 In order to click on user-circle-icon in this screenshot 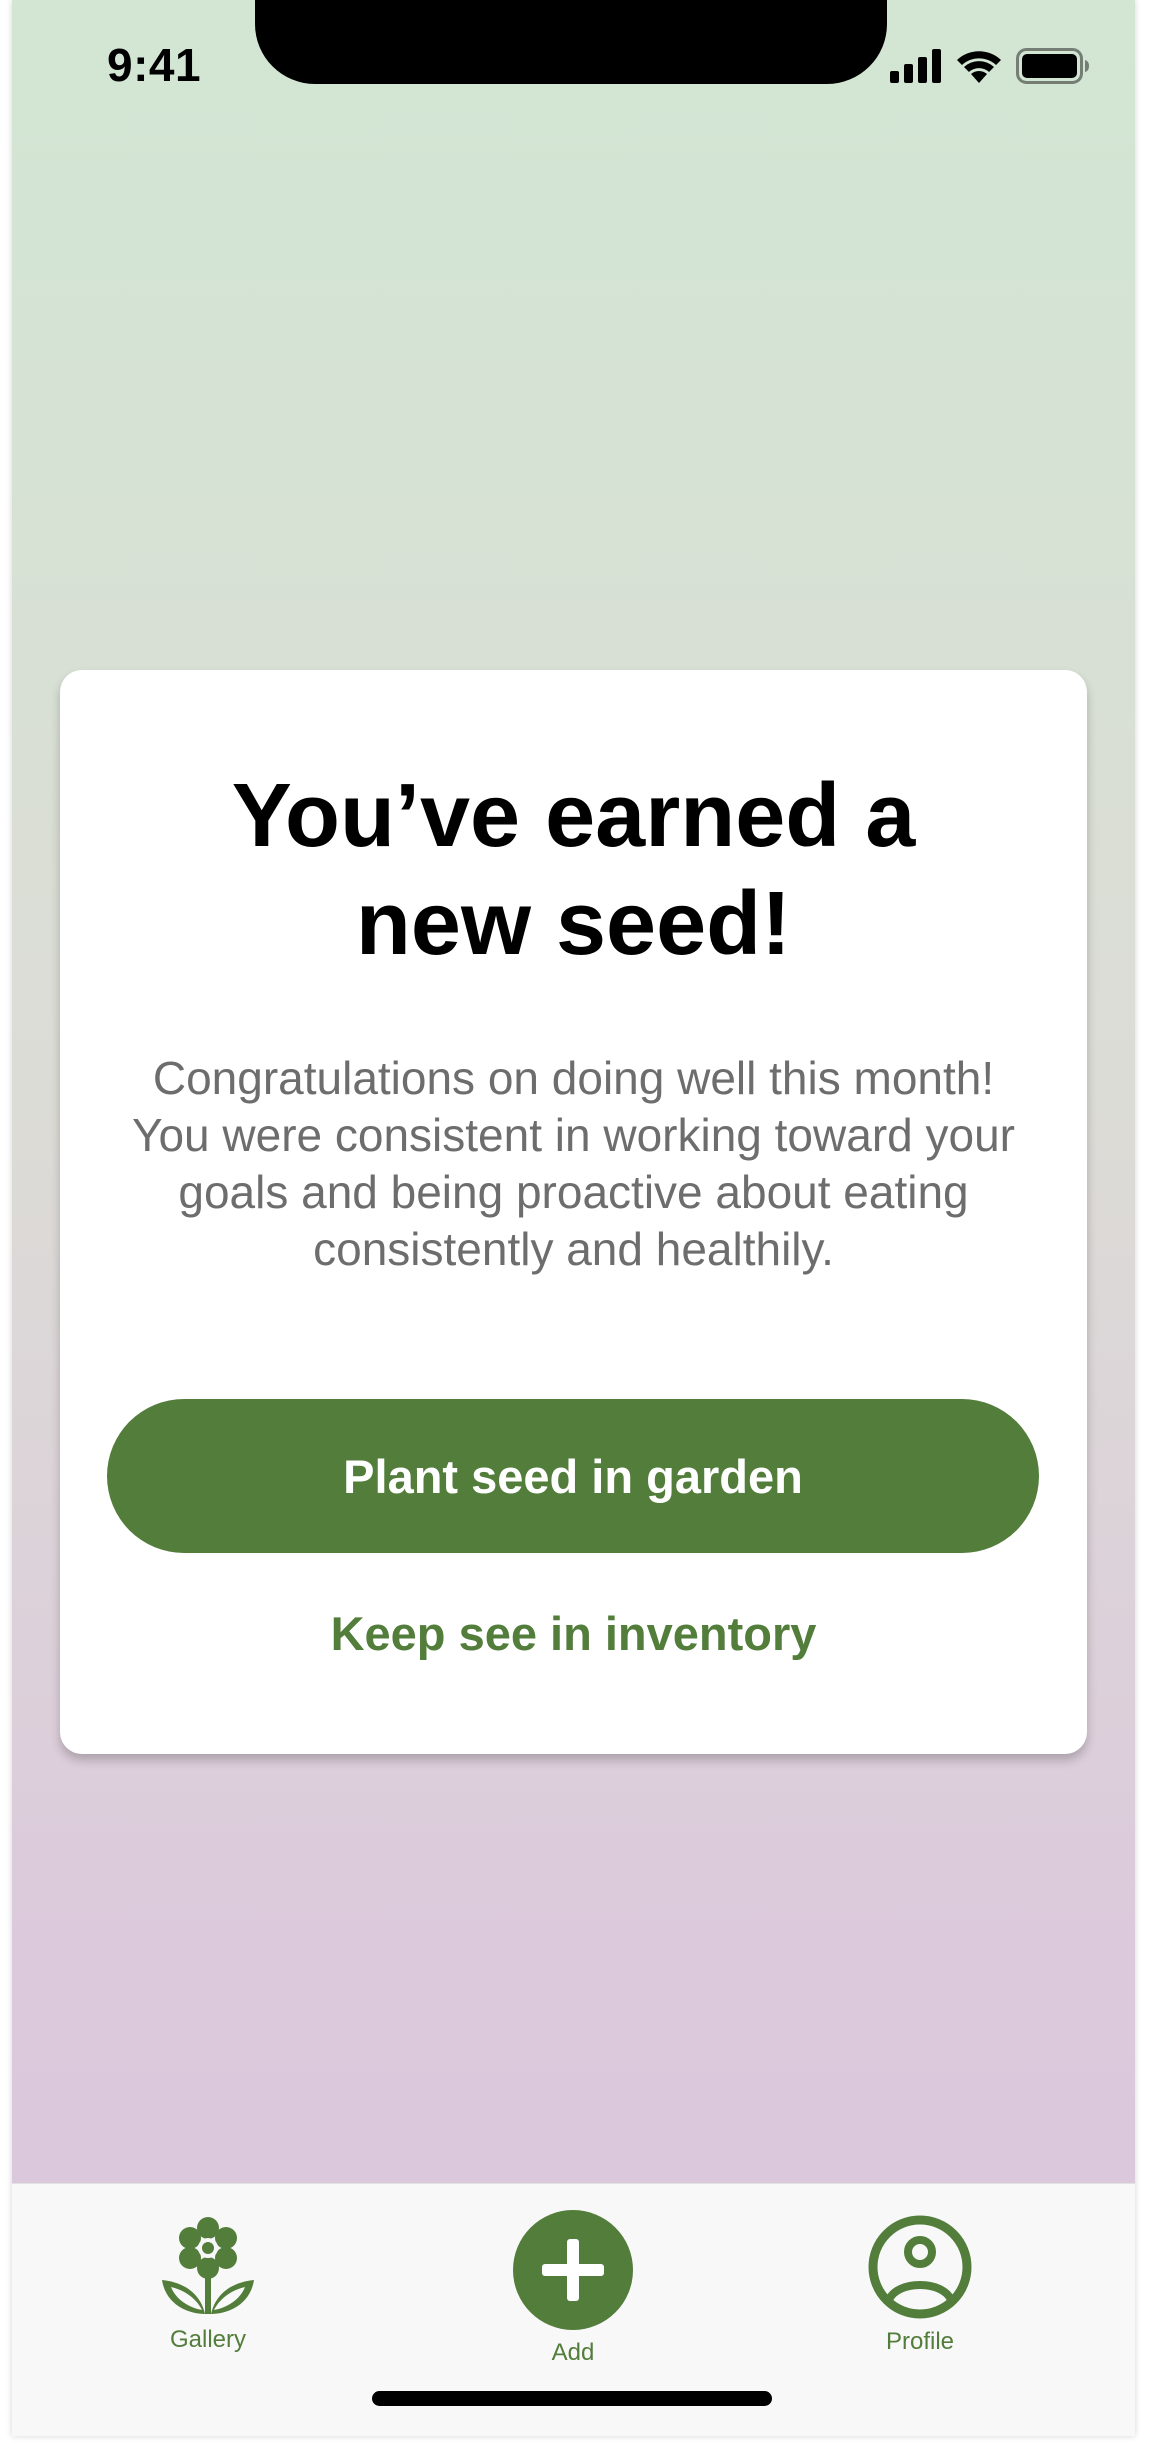, I will do `click(920, 2267)`.